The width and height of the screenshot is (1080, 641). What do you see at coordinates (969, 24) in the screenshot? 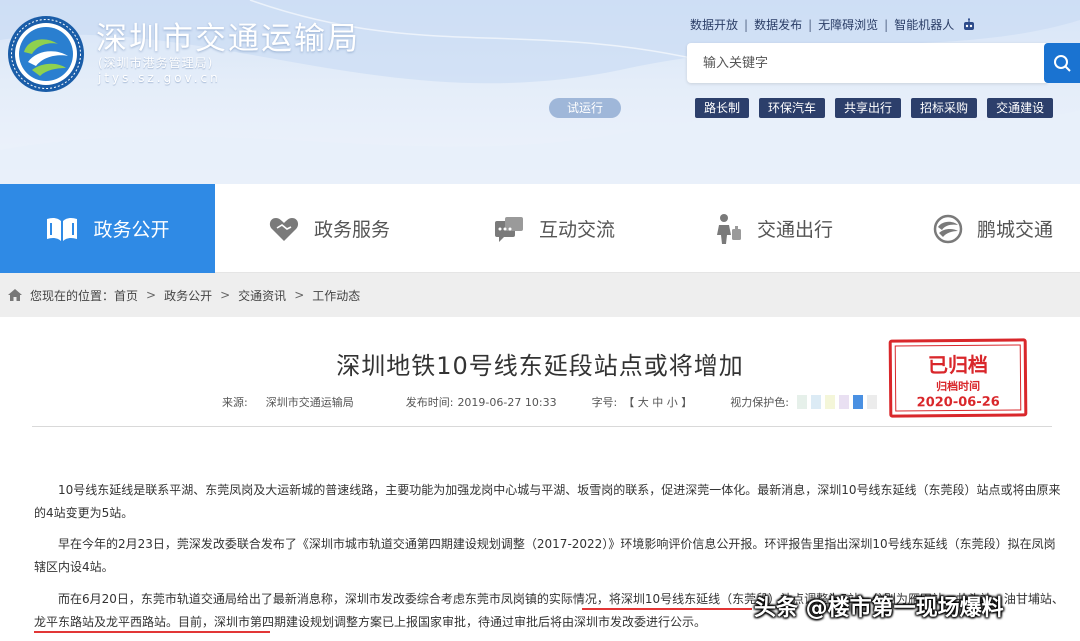
I see `robot-icon` at bounding box center [969, 24].